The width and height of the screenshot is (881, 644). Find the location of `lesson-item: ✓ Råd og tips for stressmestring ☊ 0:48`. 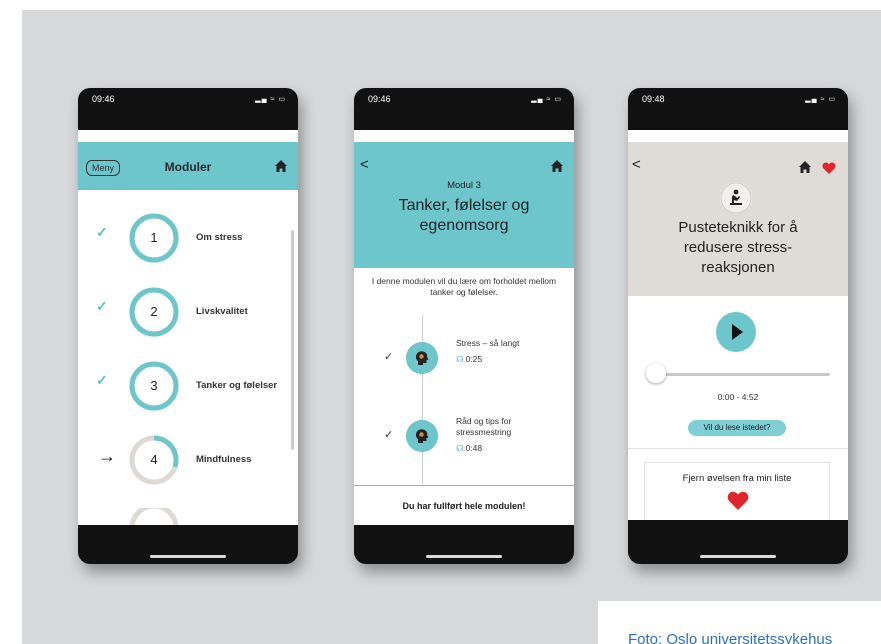

lesson-item: ✓ Råd og tips for stressmestring ☊ 0:48 is located at coordinates (464, 441).